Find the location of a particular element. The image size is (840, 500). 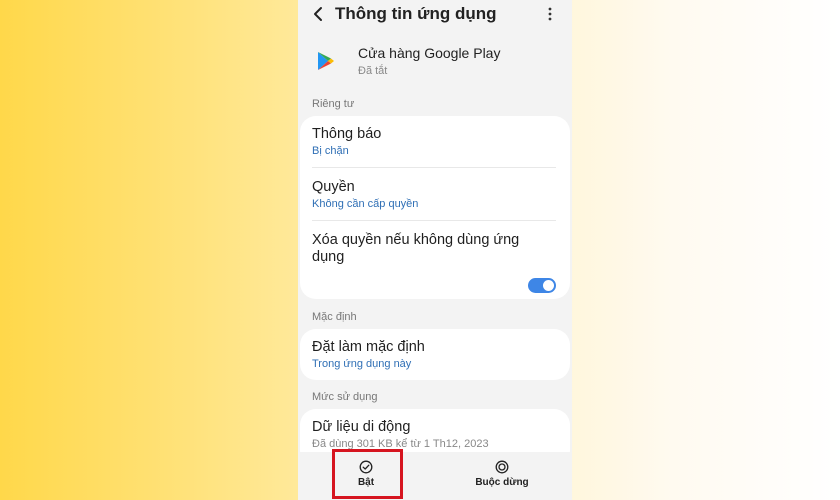

section-label-usage: Mức sử dụng is located at coordinates (345, 397).